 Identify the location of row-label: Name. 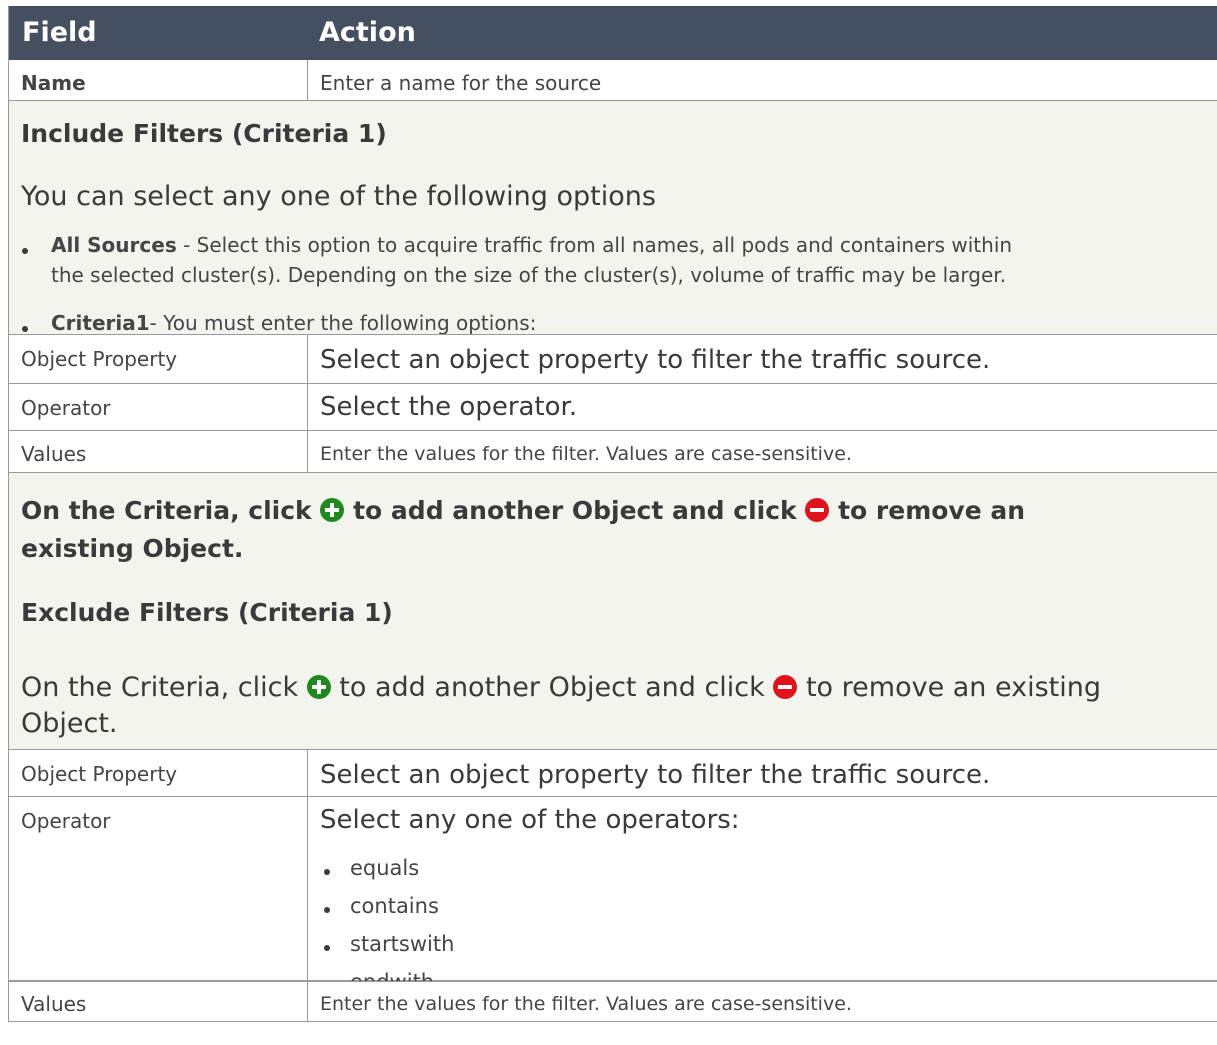
(53, 83).